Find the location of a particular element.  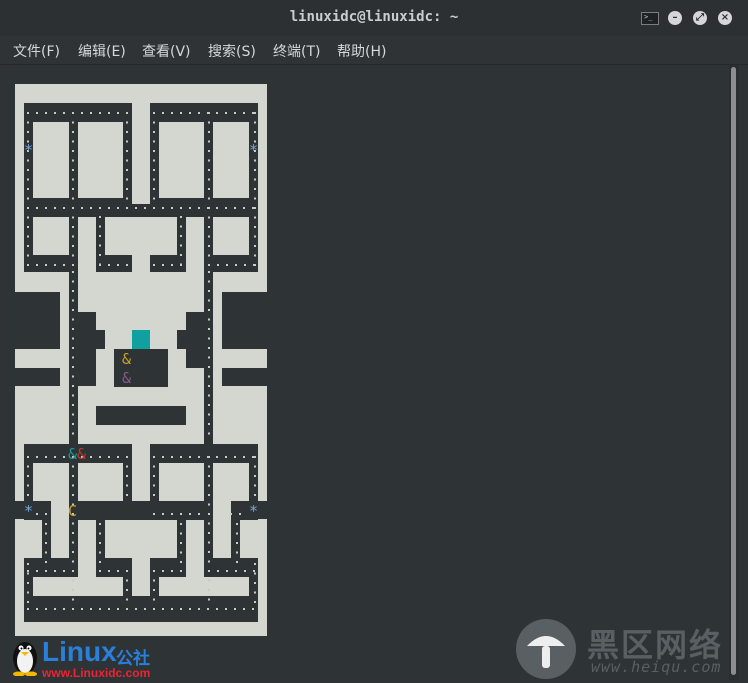

minimize-button: – is located at coordinates (675, 18).